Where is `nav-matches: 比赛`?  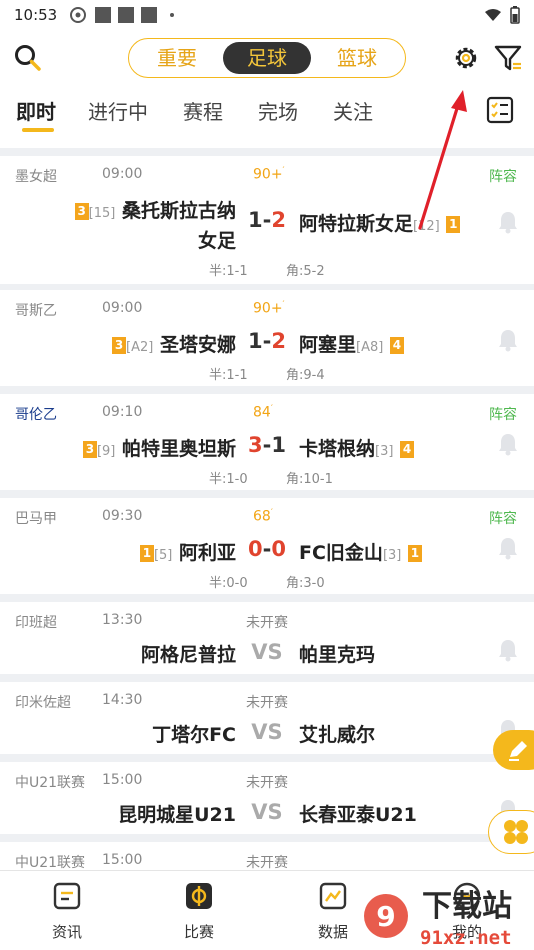
nav-matches: 比赛 is located at coordinates (199, 911).